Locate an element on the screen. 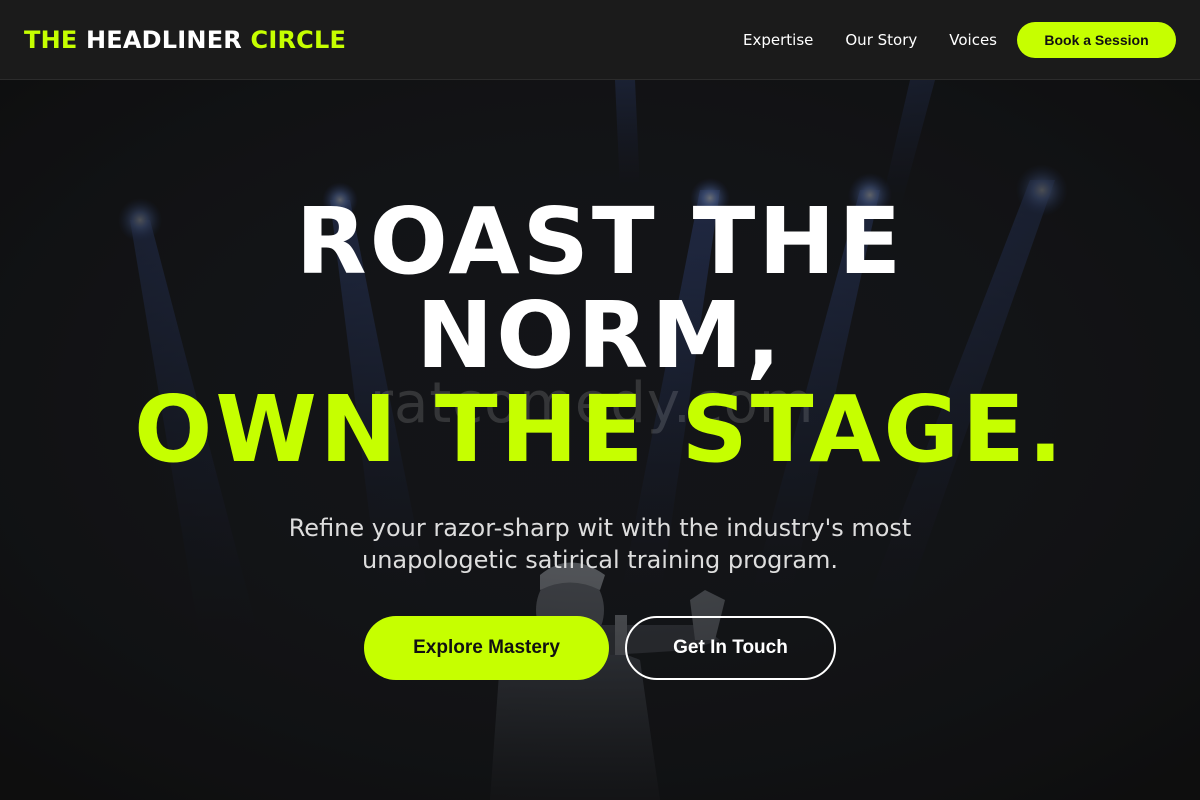  nav-link-expertise: Expertise is located at coordinates (778, 40).